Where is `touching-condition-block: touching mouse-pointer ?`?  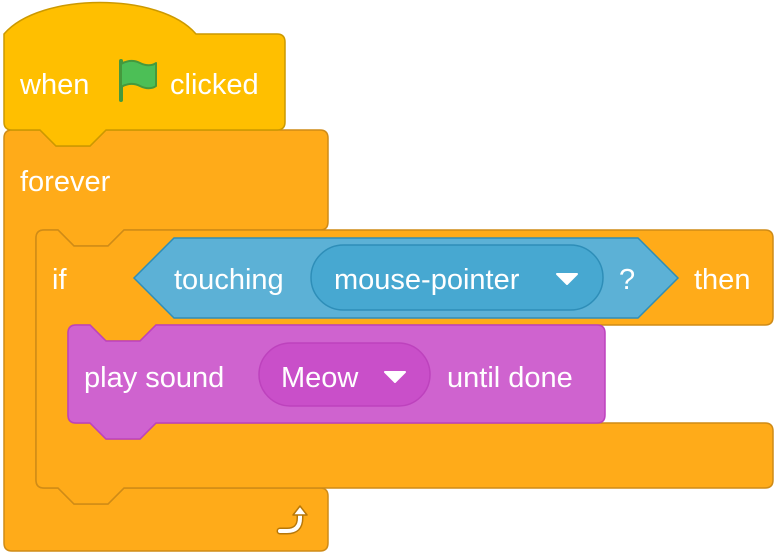 touching-condition-block: touching mouse-pointer ? is located at coordinates (406, 278).